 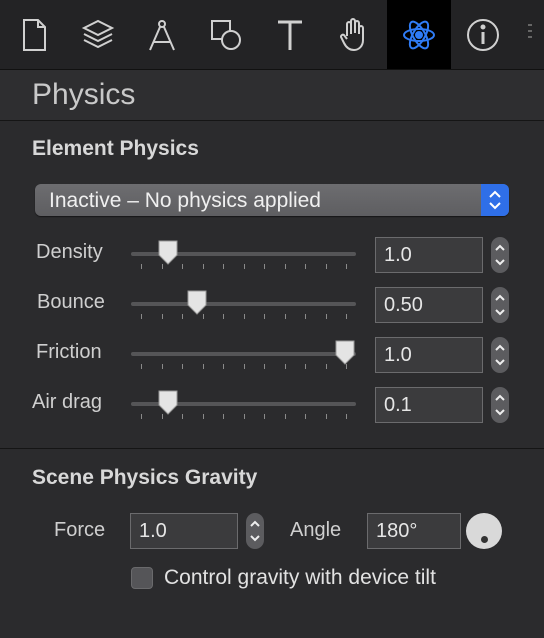 I want to click on bounce-field: 0.50, so click(x=429, y=305).